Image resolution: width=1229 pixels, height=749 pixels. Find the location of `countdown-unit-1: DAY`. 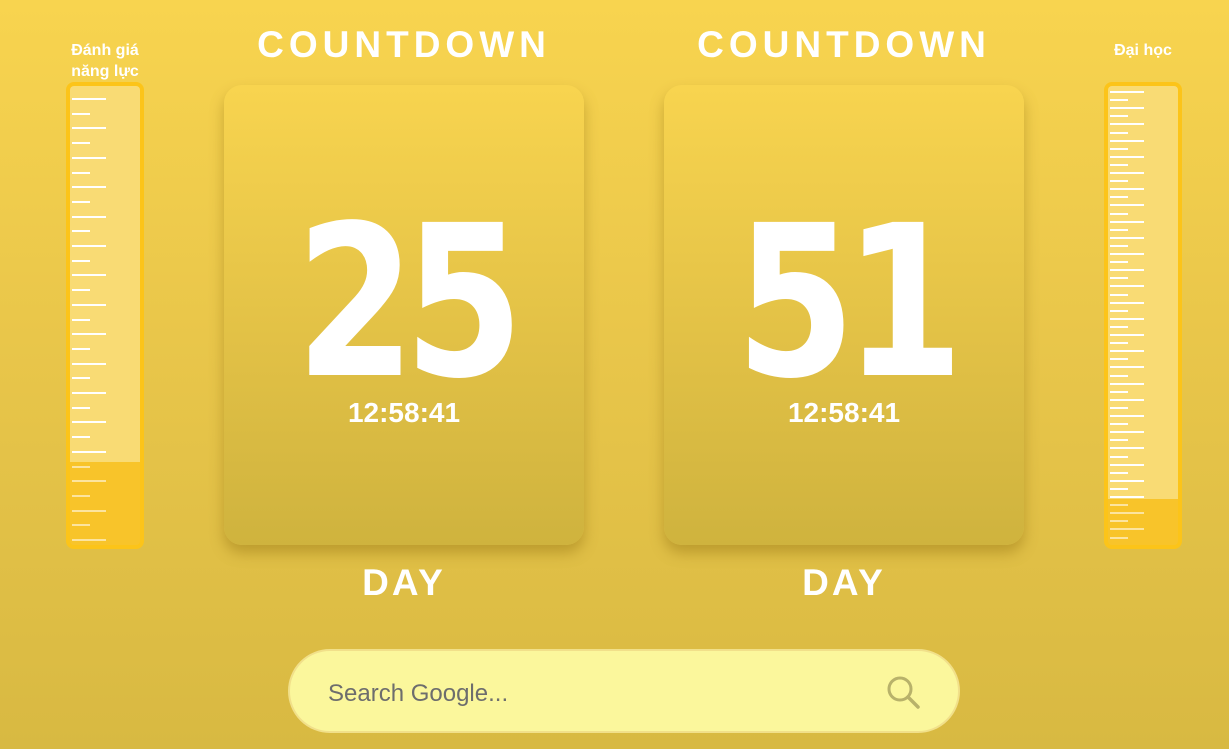

countdown-unit-1: DAY is located at coordinates (404, 582).